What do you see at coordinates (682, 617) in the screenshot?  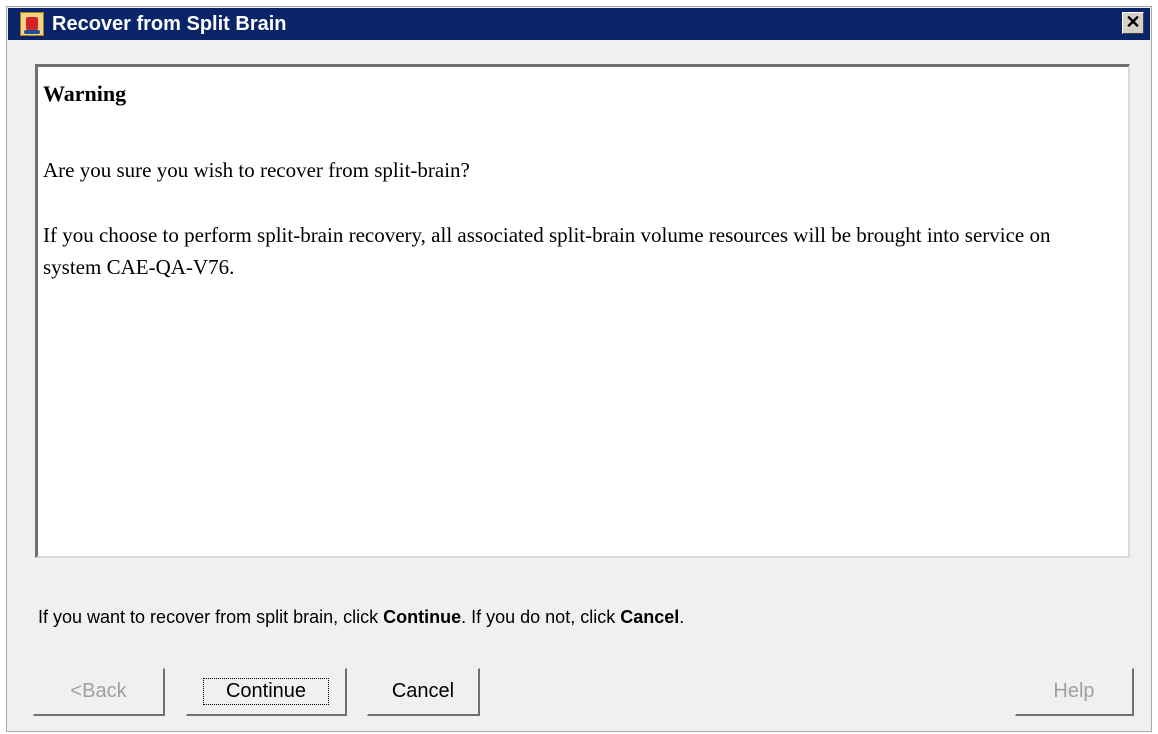 I see `instruction-part3: .` at bounding box center [682, 617].